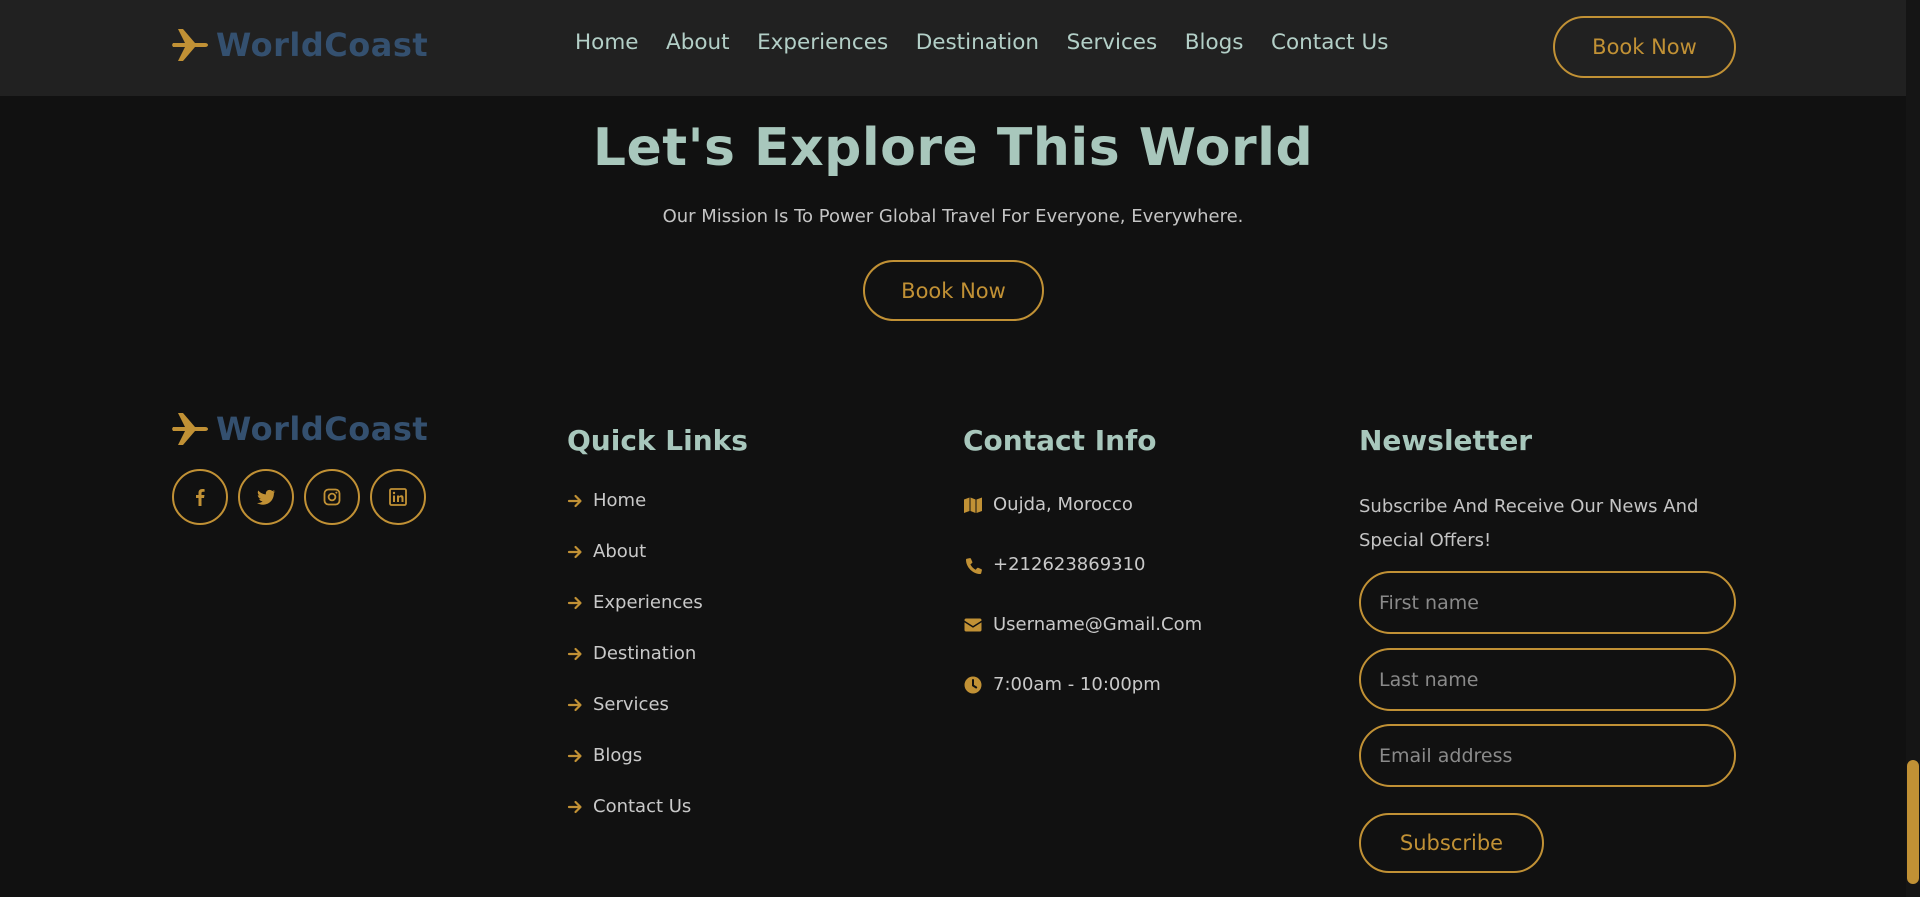  Describe the element at coordinates (973, 684) in the screenshot. I see `clock-icon` at that location.